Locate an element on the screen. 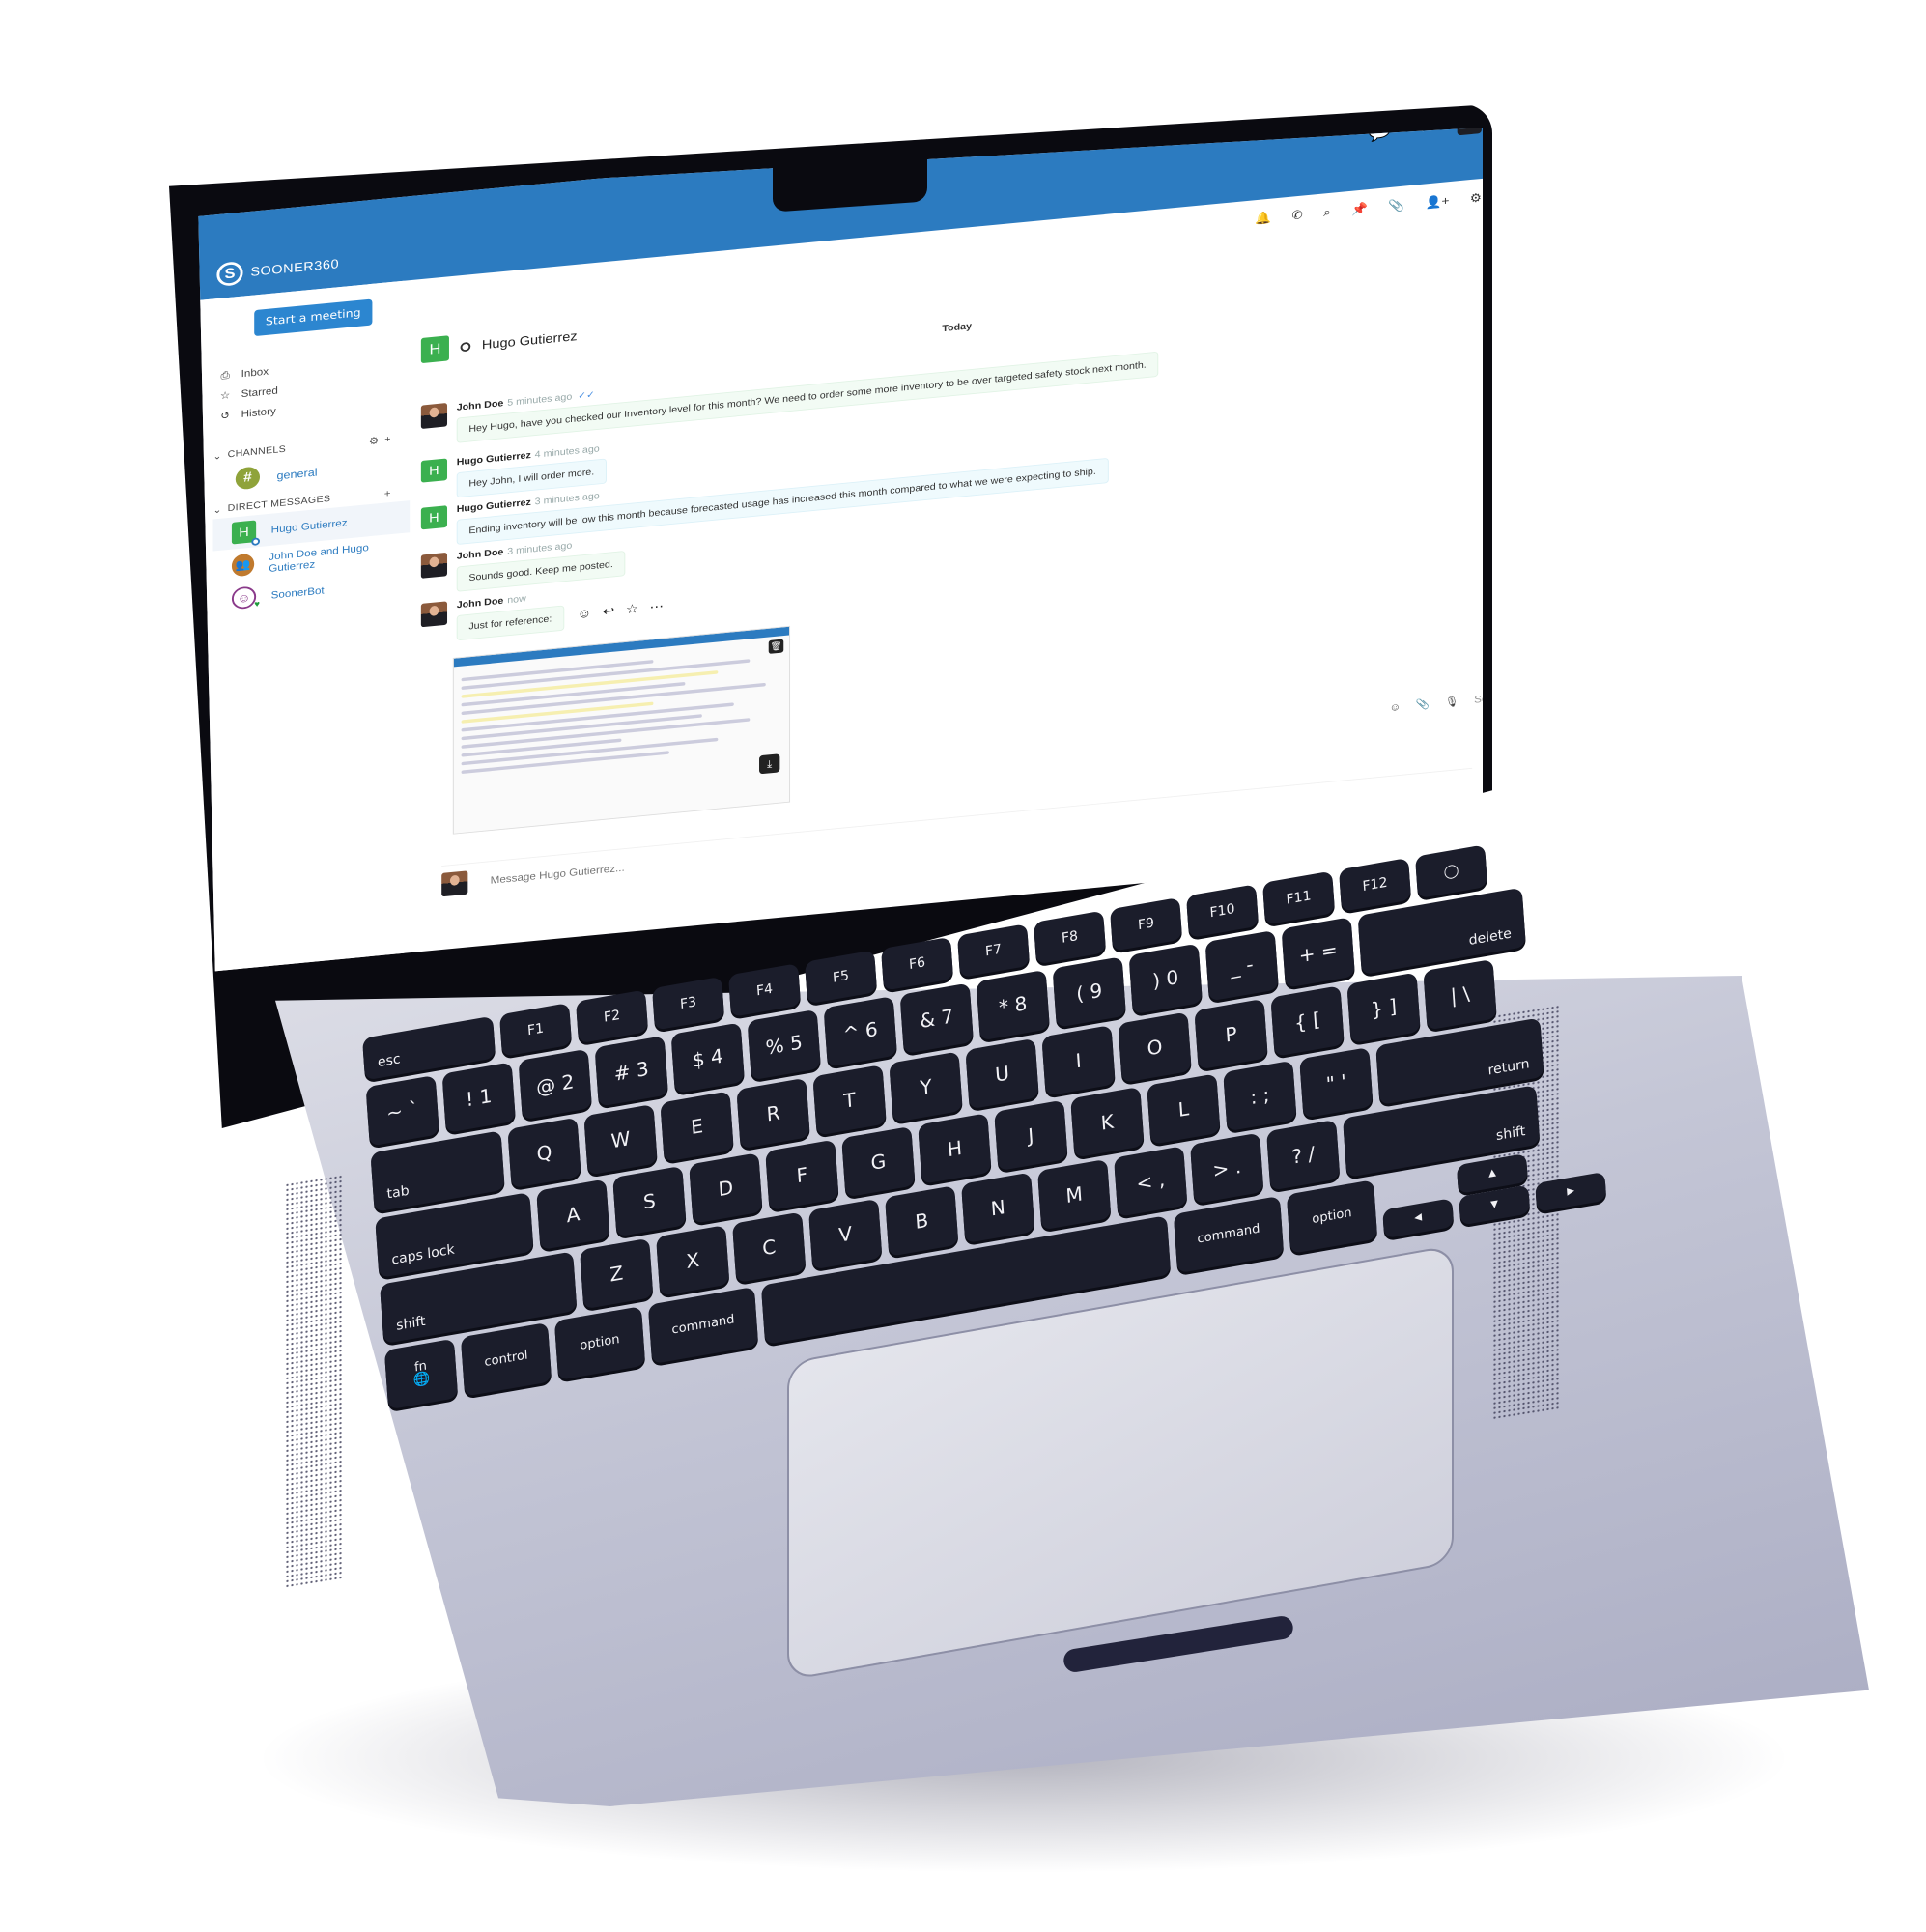 This screenshot has width=1926, height=1932. key: D is located at coordinates (726, 1188).